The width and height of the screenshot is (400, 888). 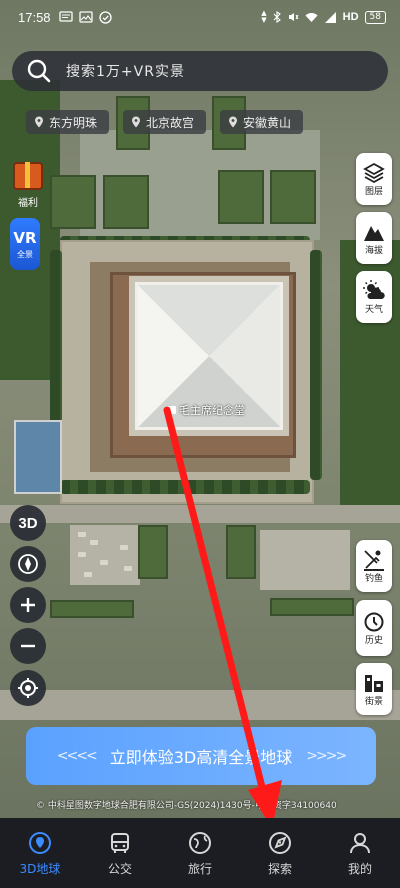 What do you see at coordinates (373, 192) in the screenshot?
I see `layers-label: 图层` at bounding box center [373, 192].